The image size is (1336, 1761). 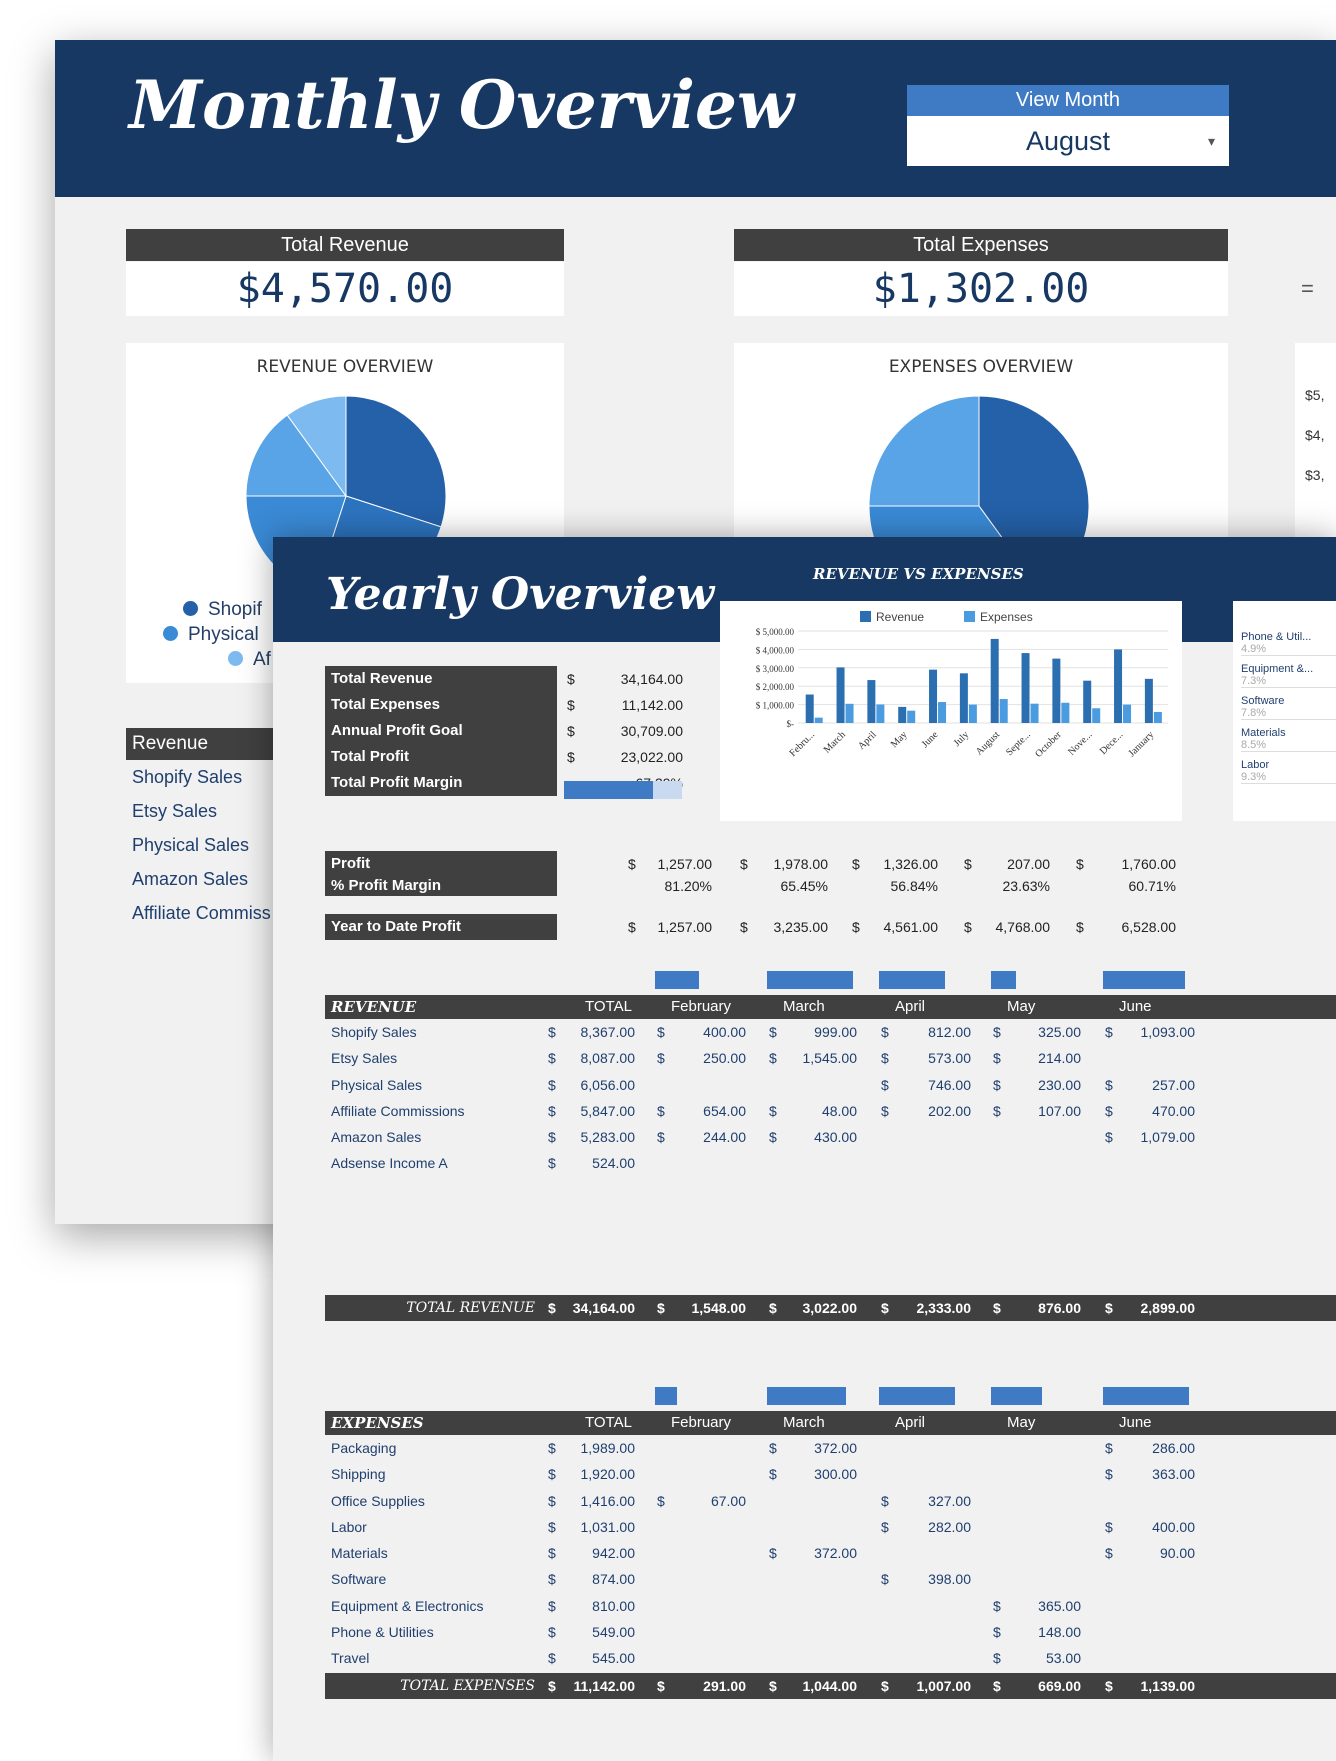 I want to click on chevron-down-icon: ▾, so click(x=1211, y=141).